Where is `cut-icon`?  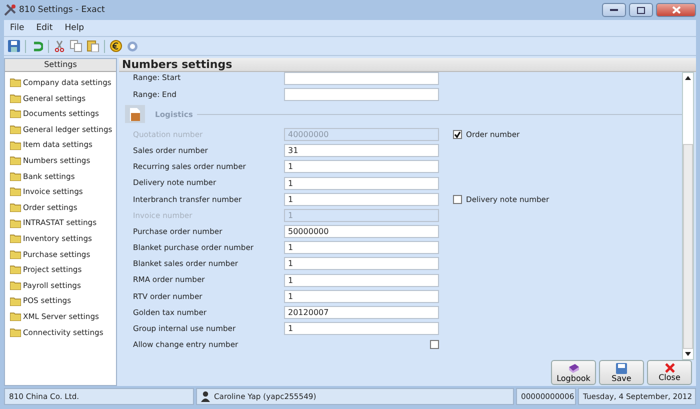
cut-icon is located at coordinates (59, 46).